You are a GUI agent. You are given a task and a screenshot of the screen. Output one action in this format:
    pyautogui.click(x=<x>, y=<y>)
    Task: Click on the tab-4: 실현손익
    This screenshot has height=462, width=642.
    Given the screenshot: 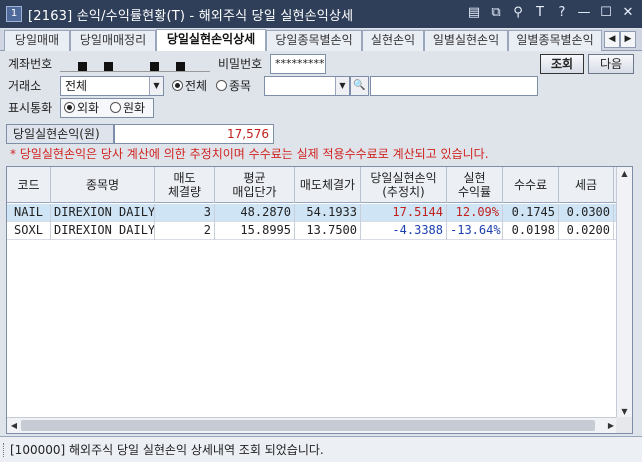 What is the action you would take?
    pyautogui.click(x=393, y=40)
    